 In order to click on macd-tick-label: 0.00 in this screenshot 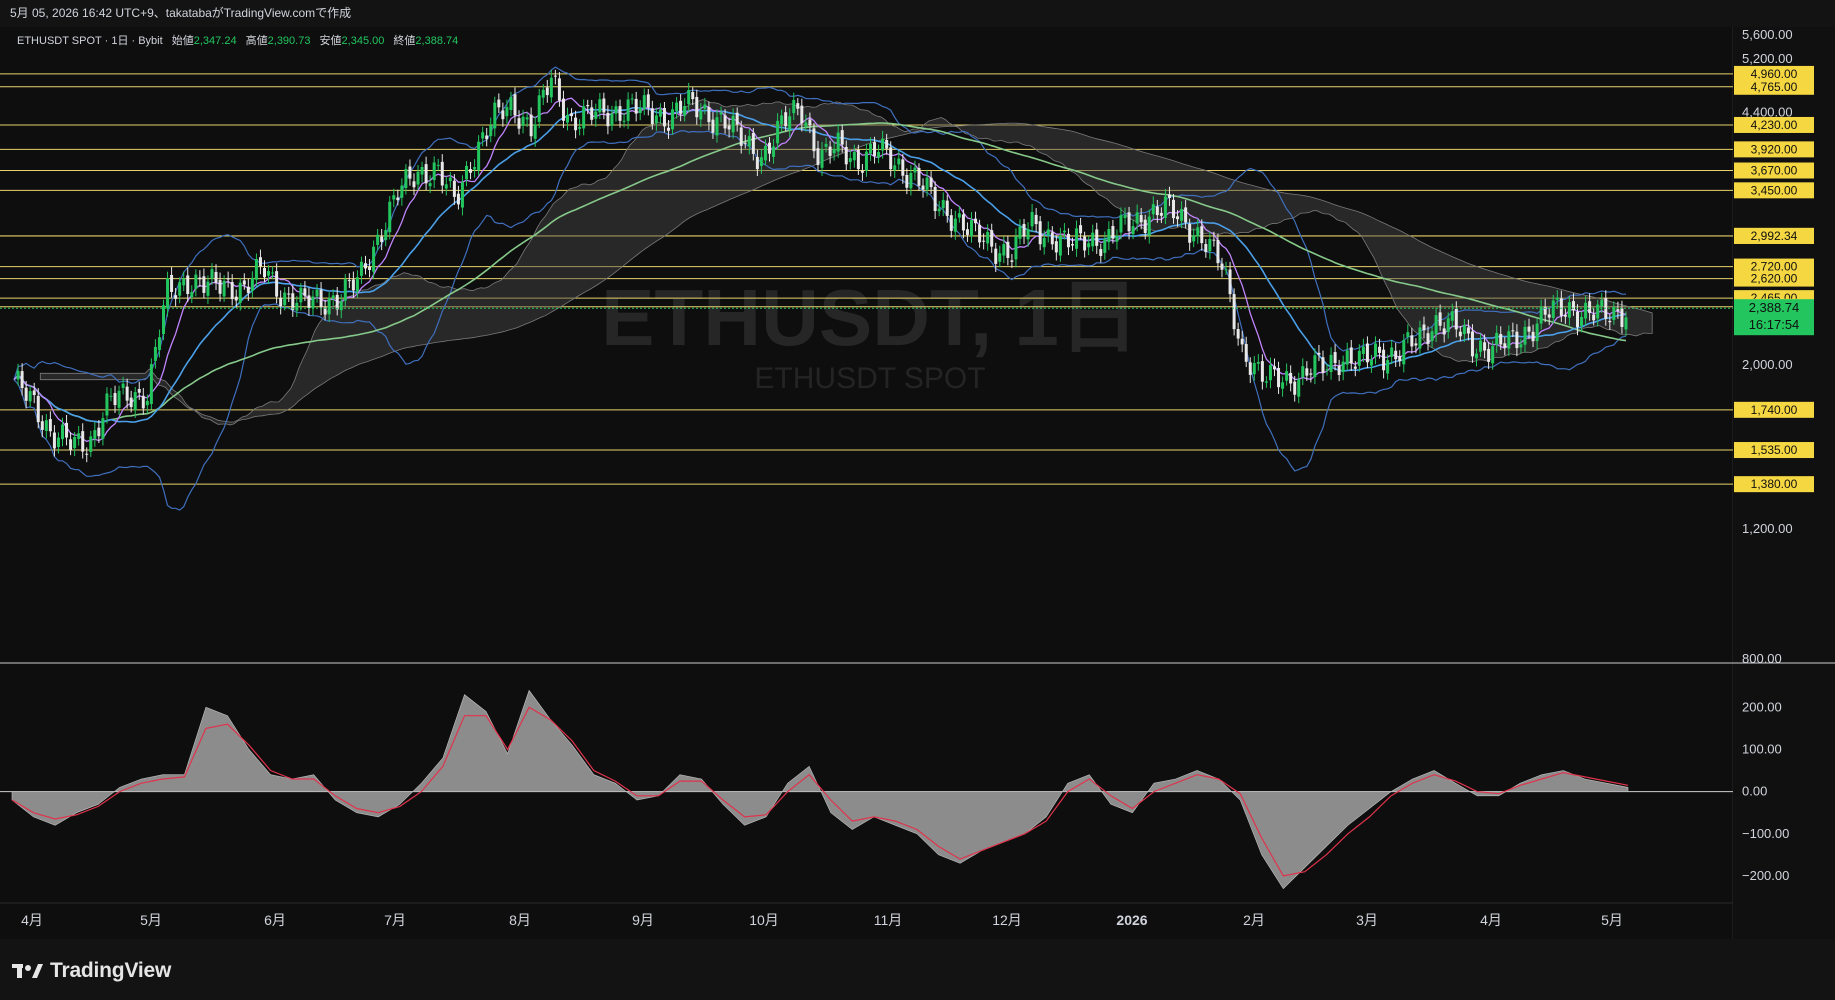, I will do `click(1754, 791)`.